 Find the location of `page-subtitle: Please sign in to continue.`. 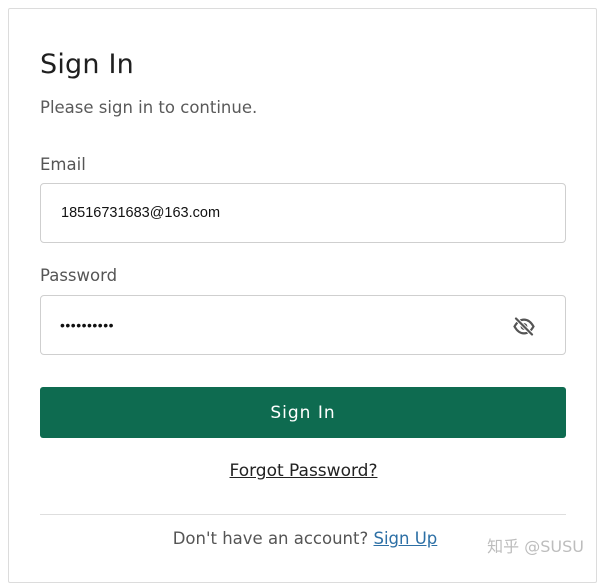

page-subtitle: Please sign in to continue. is located at coordinates (149, 107).